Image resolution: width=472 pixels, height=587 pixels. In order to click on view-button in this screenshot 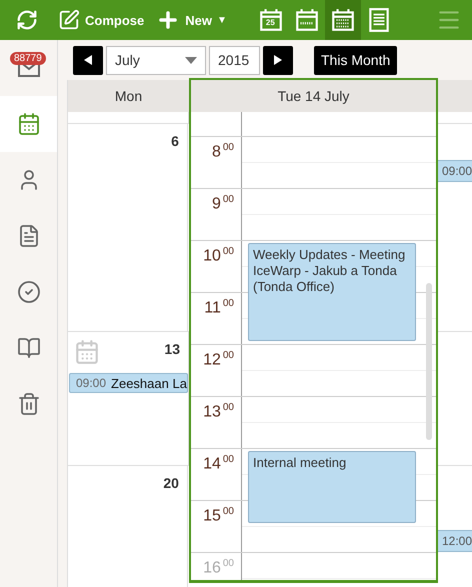, I will do `click(342, 20)`.